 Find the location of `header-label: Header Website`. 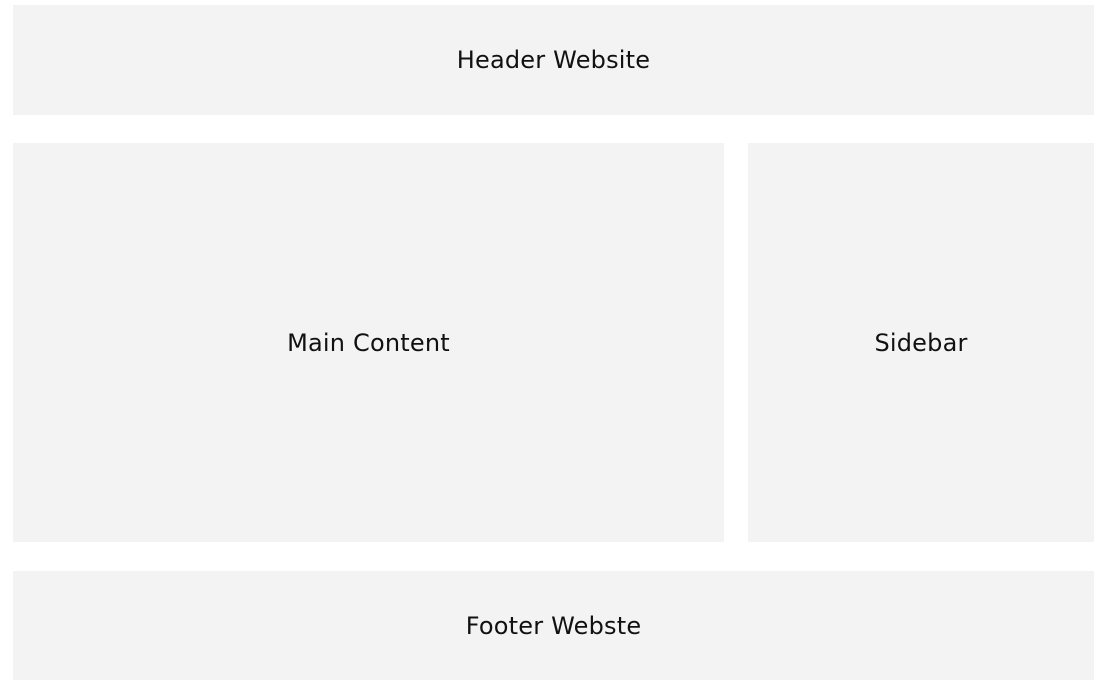

header-label: Header Website is located at coordinates (553, 60).